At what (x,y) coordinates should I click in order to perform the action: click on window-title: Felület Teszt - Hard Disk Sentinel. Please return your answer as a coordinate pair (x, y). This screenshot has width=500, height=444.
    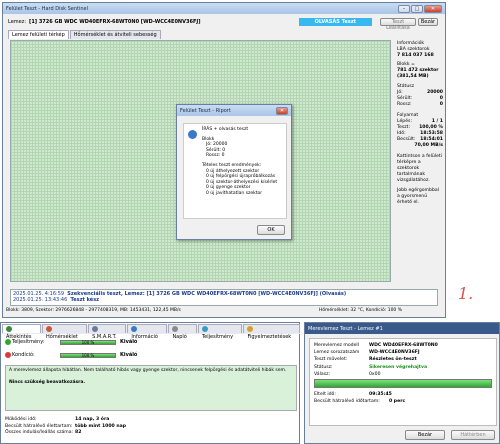
    Looking at the image, I should click on (47, 8).